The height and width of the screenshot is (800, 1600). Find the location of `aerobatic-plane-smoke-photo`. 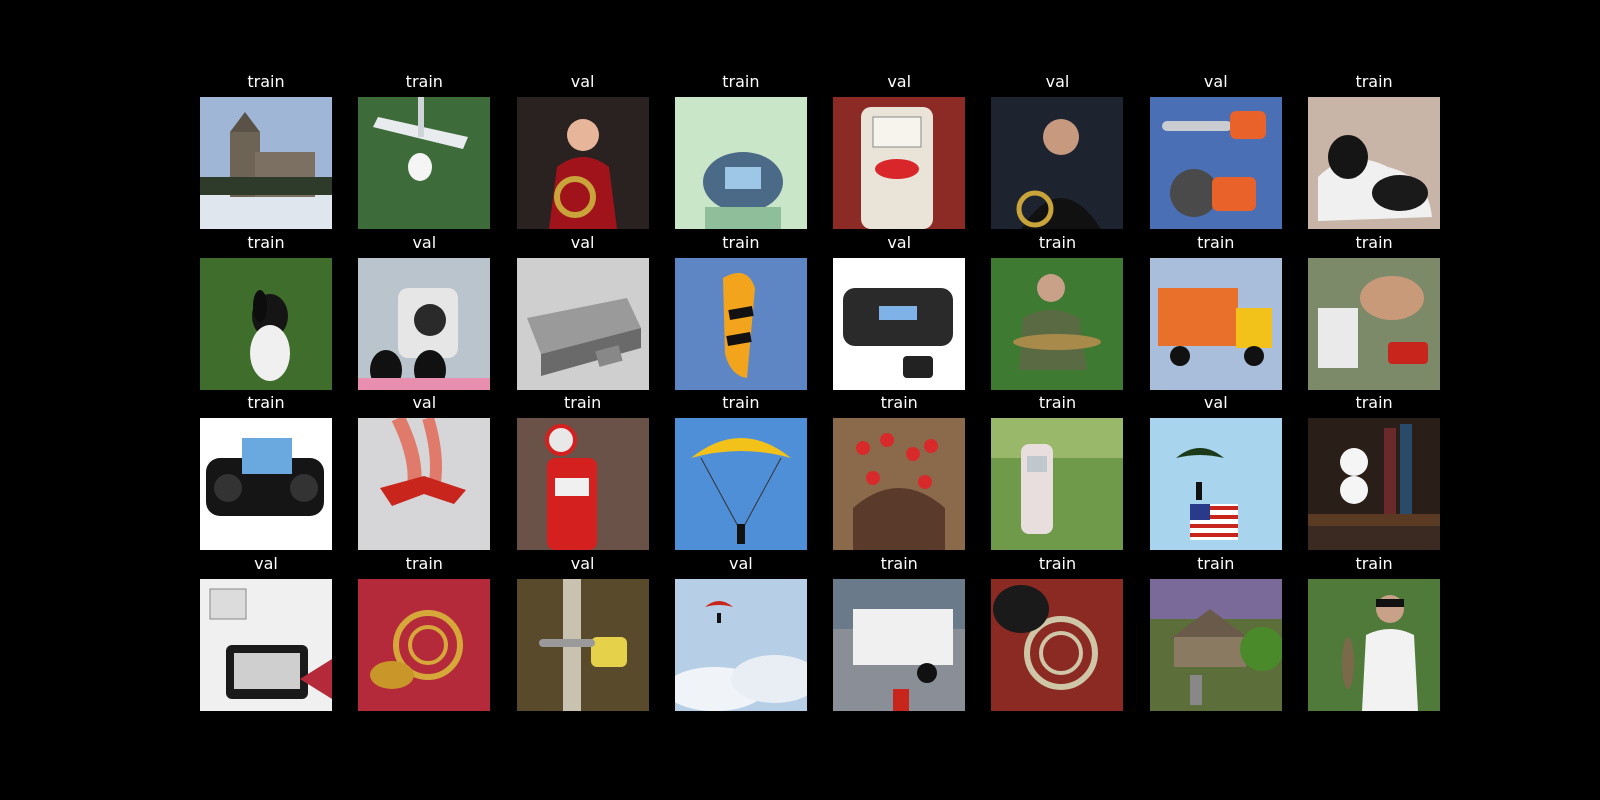

aerobatic-plane-smoke-photo is located at coordinates (424, 484).